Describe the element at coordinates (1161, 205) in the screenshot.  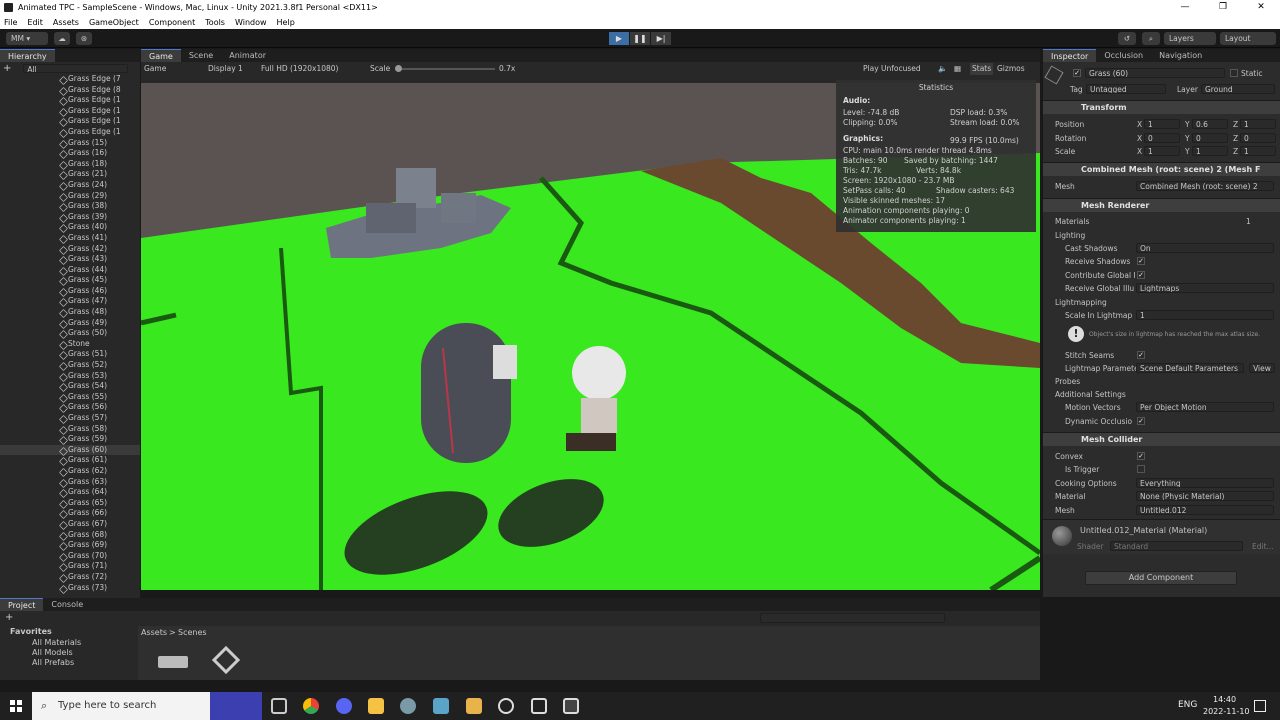
I see `mesh-renderer-header: Mesh Renderer` at that location.